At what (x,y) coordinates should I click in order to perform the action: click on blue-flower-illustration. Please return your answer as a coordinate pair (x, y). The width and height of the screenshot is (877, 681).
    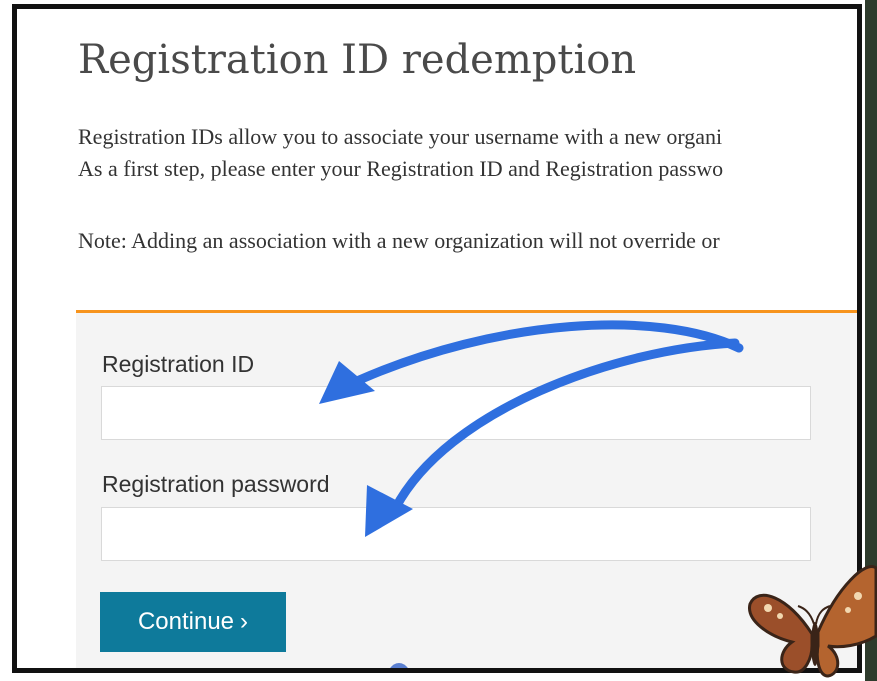
    Looking at the image, I should click on (399, 665).